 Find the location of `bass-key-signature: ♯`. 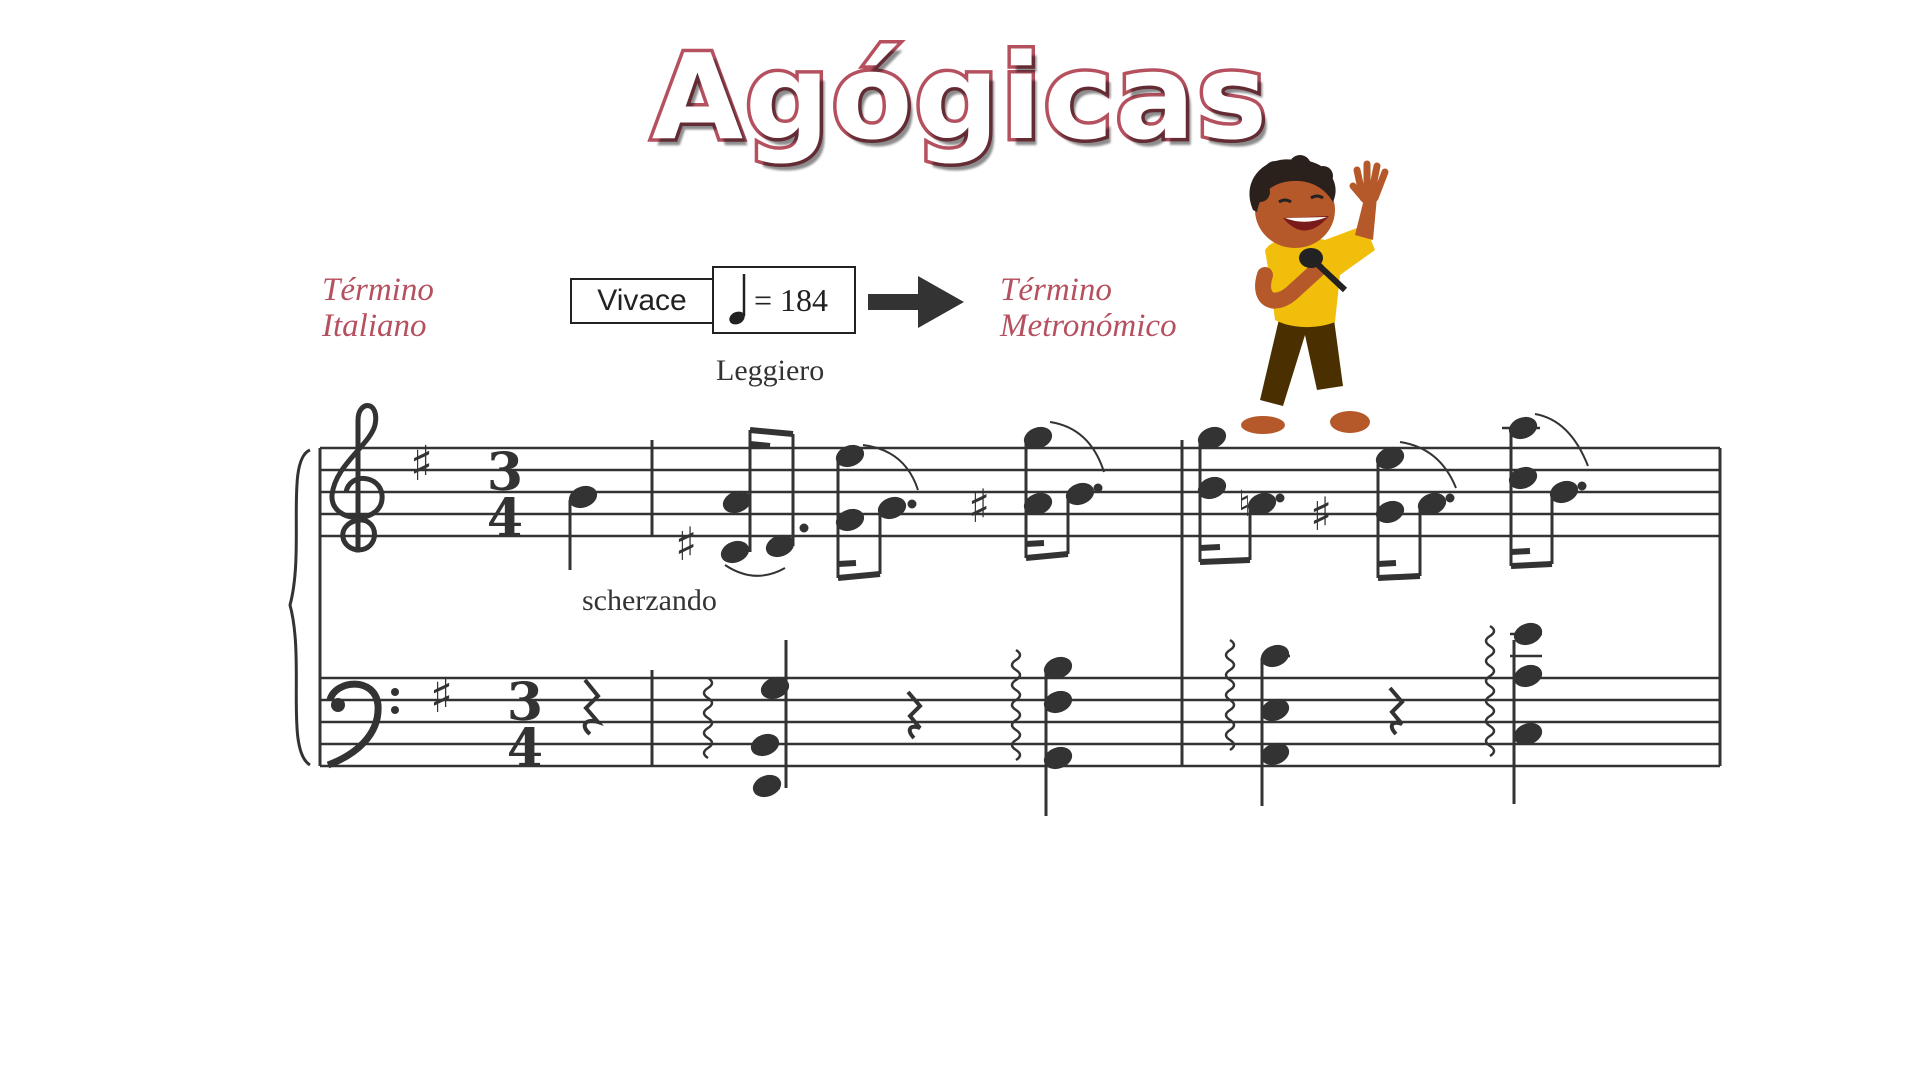

bass-key-signature: ♯ is located at coordinates (441, 696).